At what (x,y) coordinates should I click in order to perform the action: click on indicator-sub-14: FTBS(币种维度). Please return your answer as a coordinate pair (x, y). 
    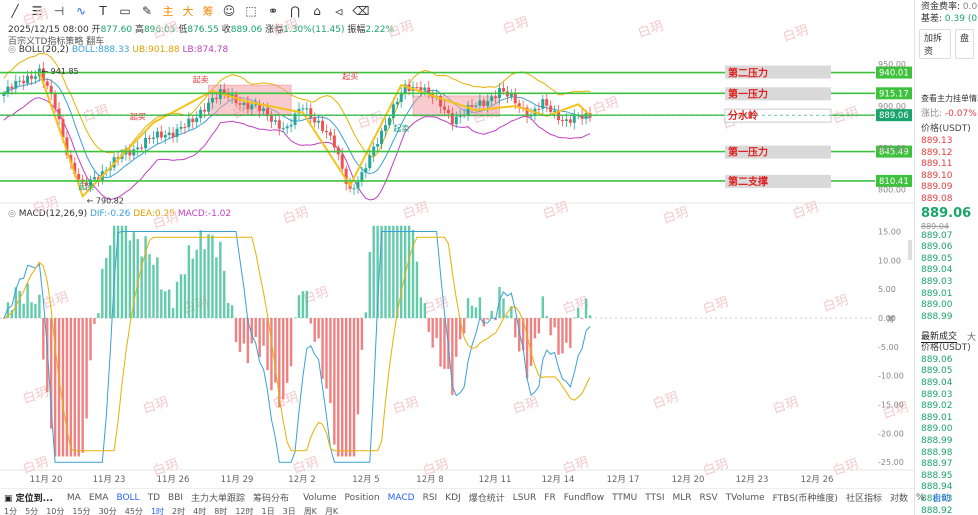
    Looking at the image, I should click on (805, 497).